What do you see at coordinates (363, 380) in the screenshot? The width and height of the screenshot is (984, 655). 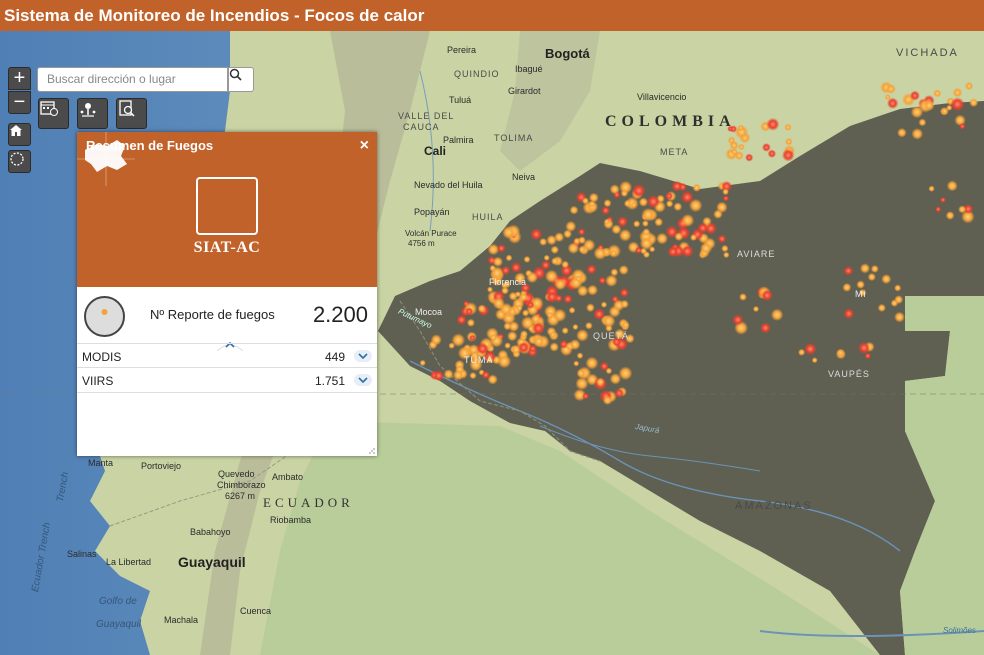 I see `expand-chevron-icon` at bounding box center [363, 380].